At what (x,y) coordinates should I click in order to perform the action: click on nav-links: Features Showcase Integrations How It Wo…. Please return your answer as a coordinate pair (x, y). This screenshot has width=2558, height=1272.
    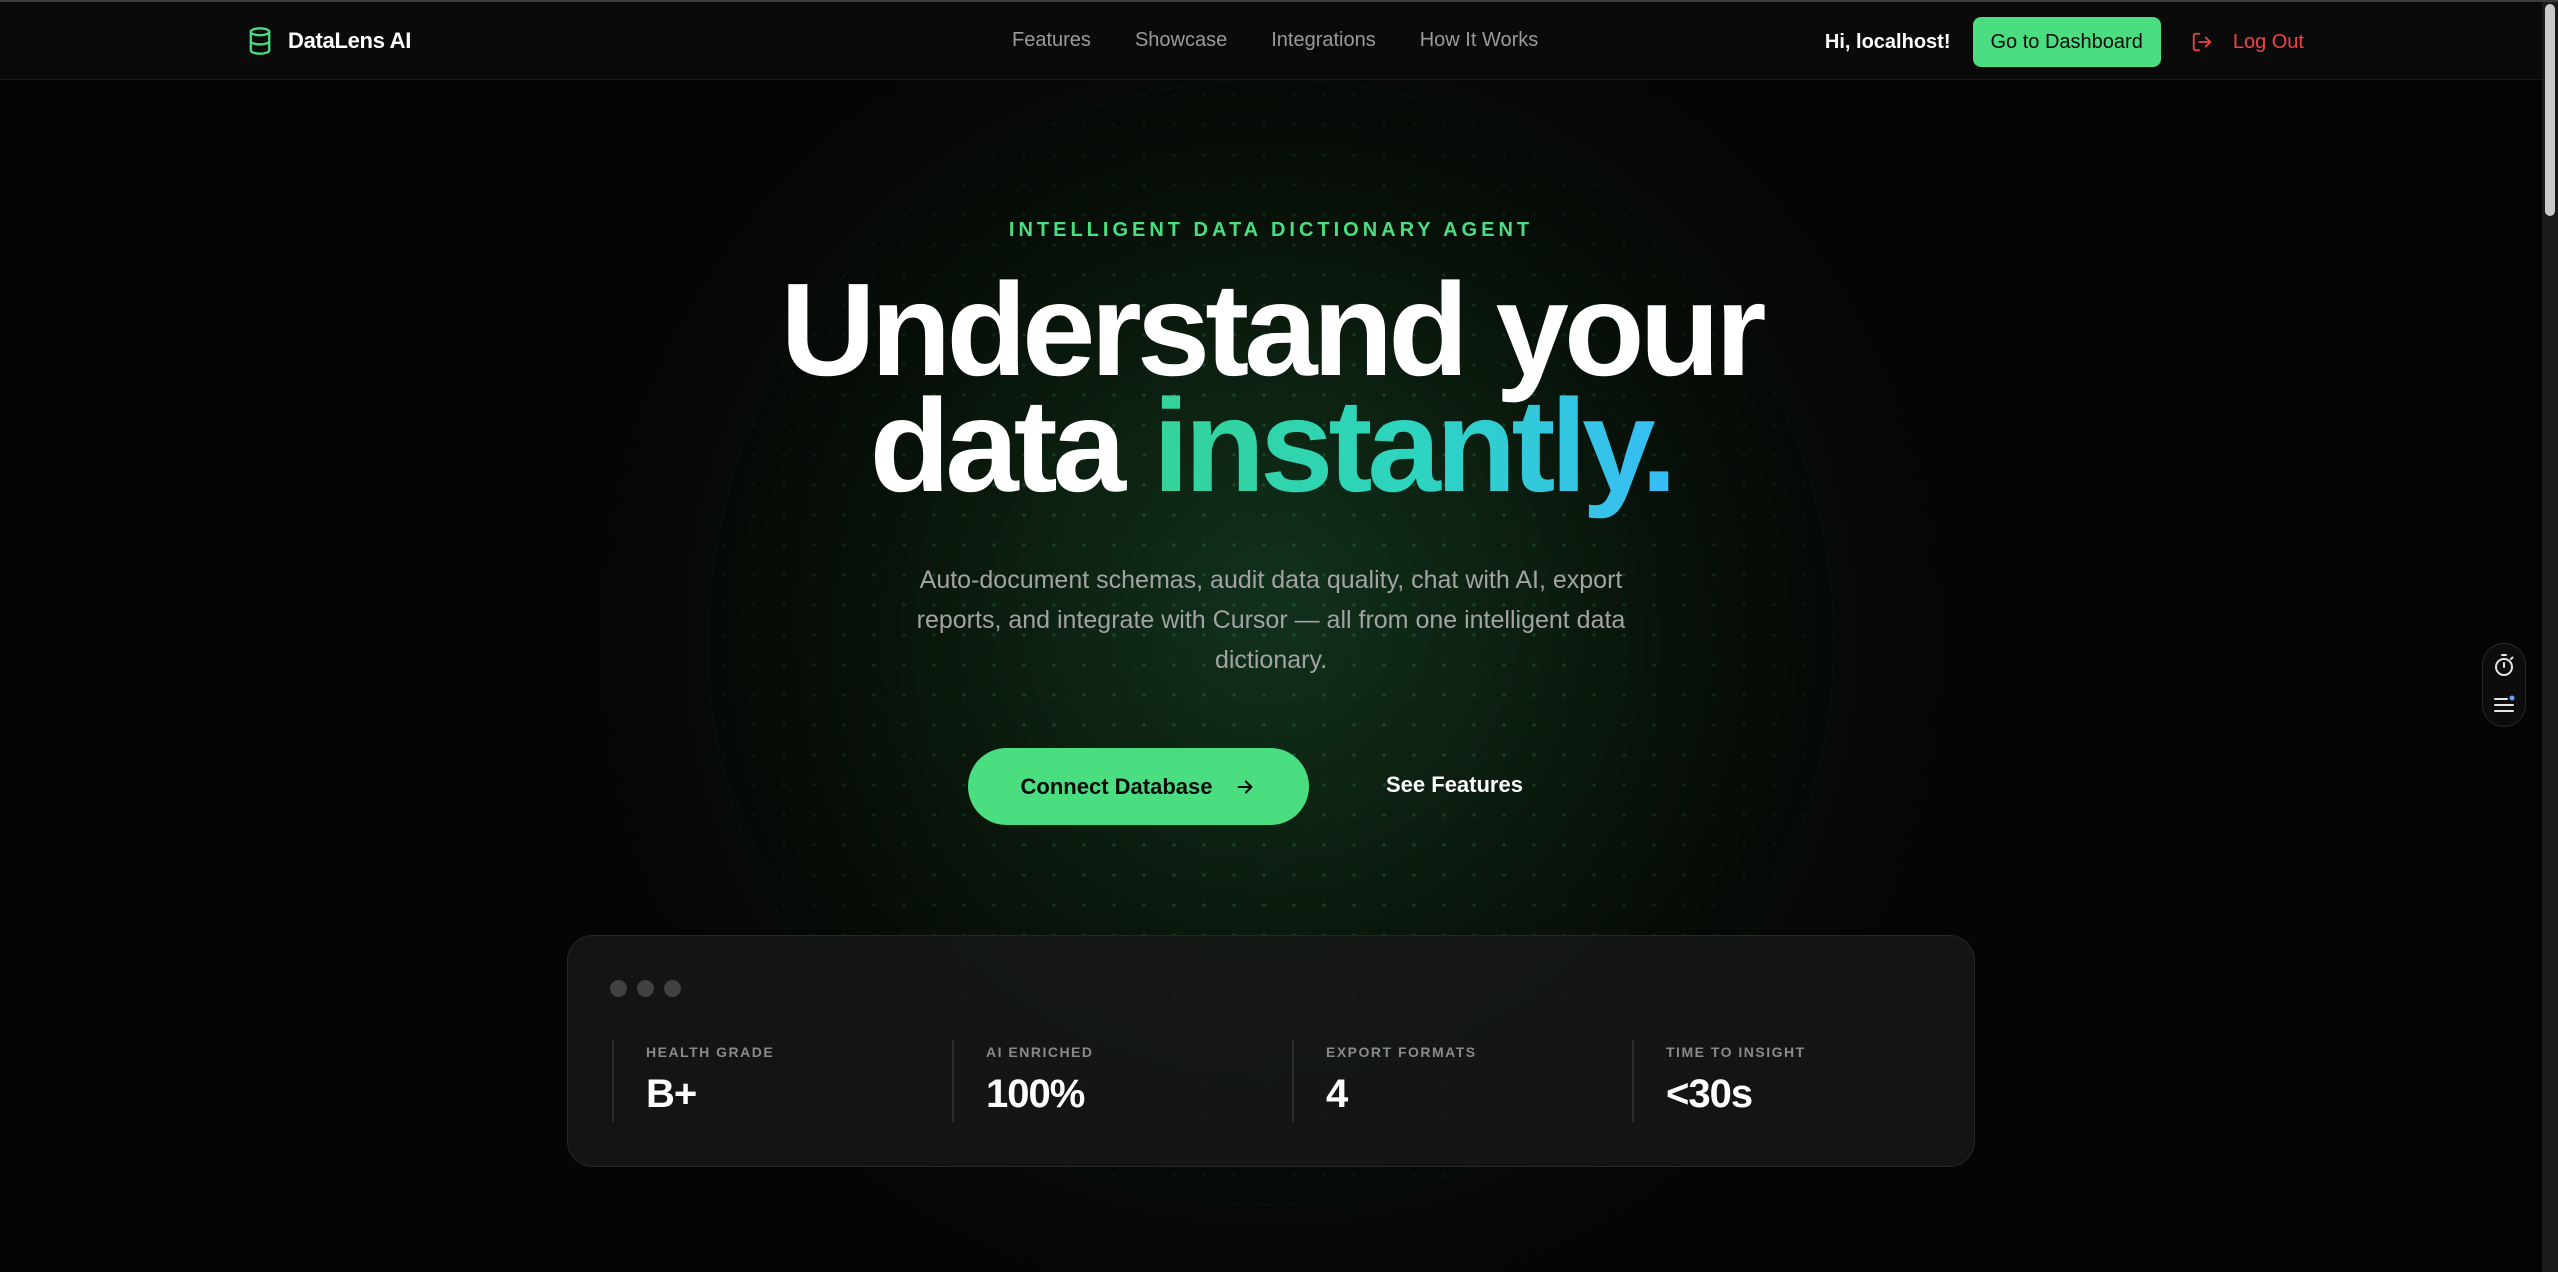
    Looking at the image, I should click on (1275, 40).